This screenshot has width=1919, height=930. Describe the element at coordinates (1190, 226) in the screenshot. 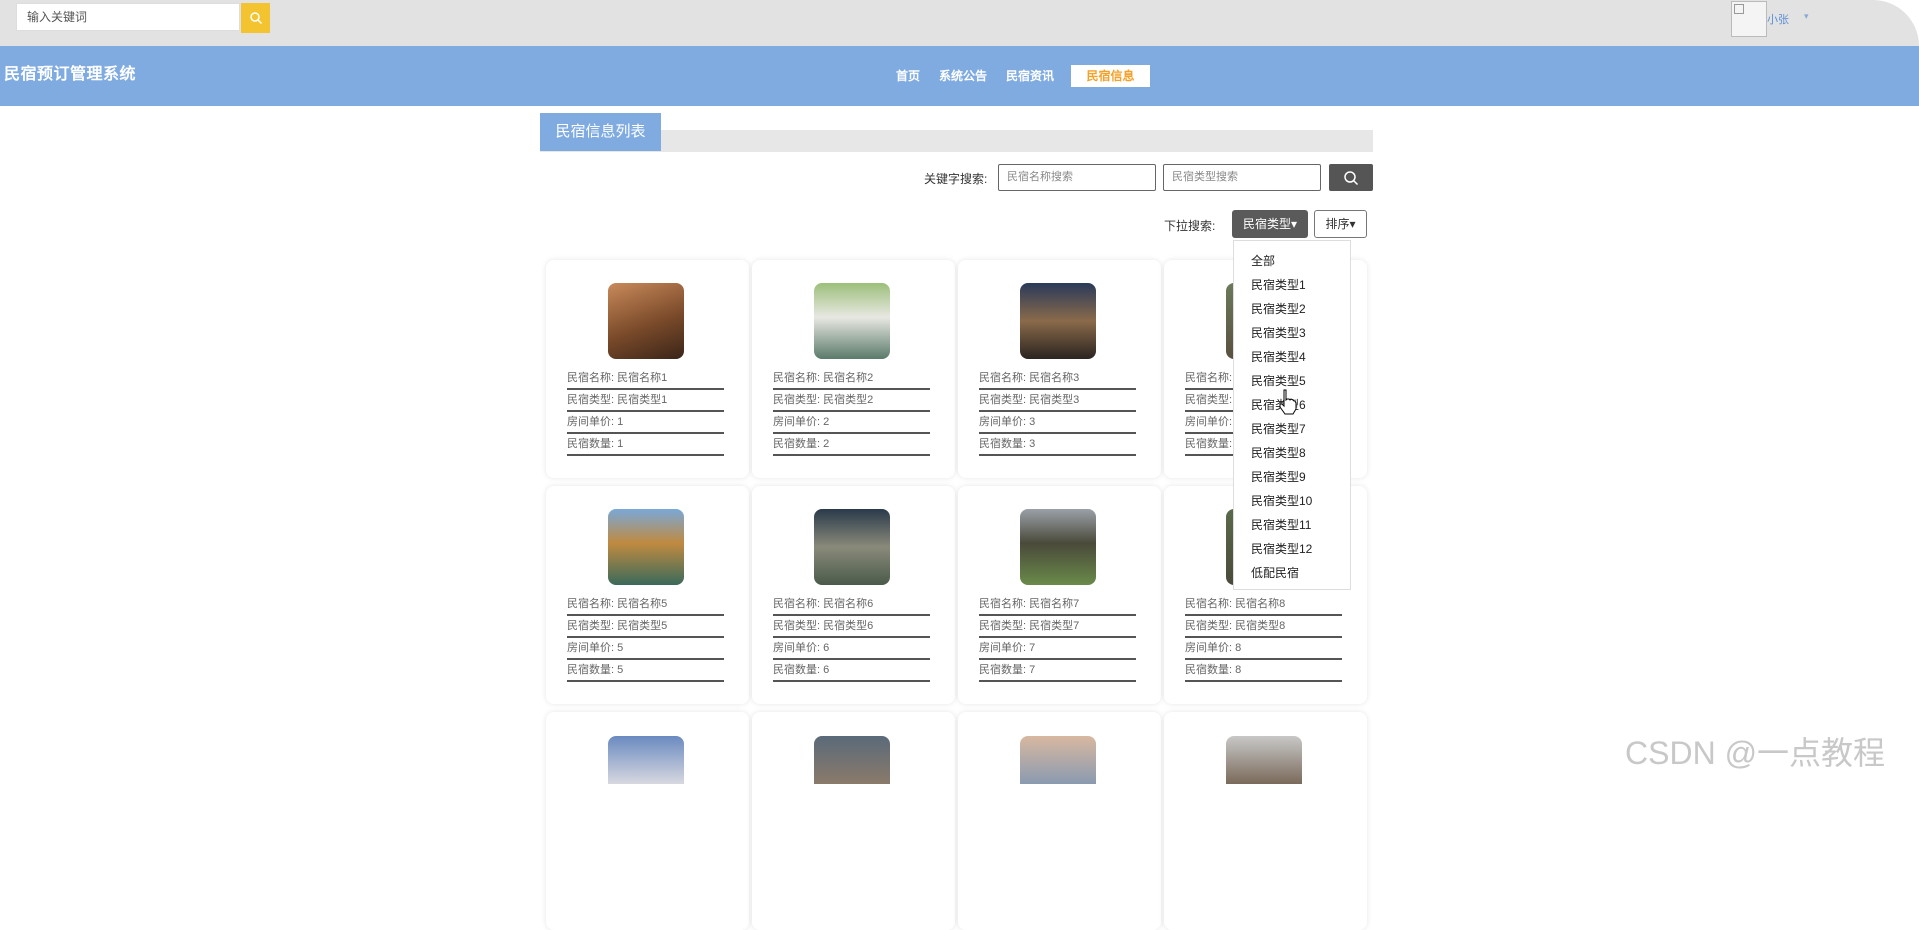

I see `dropdown-search-label: 下拉搜索:` at that location.